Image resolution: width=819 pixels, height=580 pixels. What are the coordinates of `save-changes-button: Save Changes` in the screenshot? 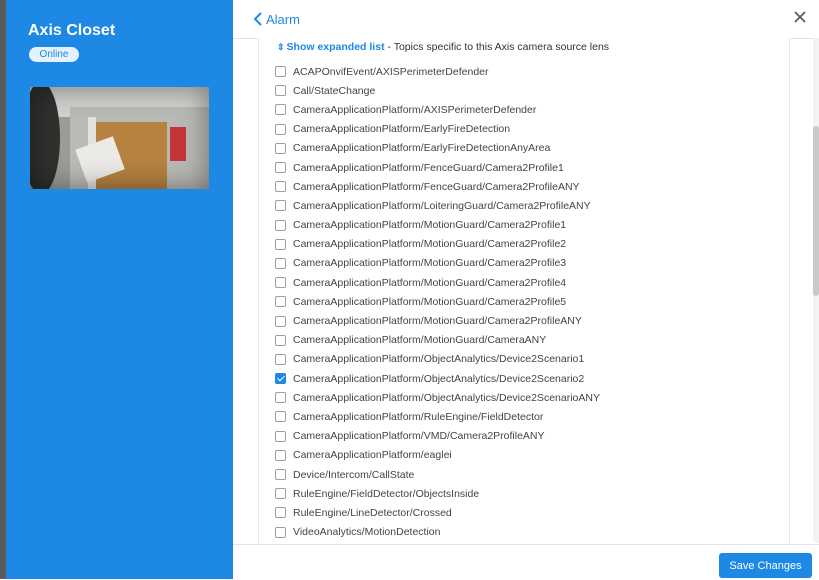 It's located at (765, 565).